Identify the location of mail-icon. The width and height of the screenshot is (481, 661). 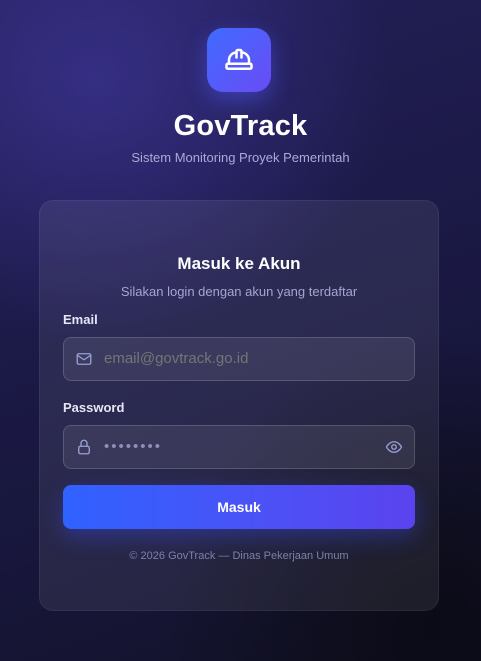
(84, 359).